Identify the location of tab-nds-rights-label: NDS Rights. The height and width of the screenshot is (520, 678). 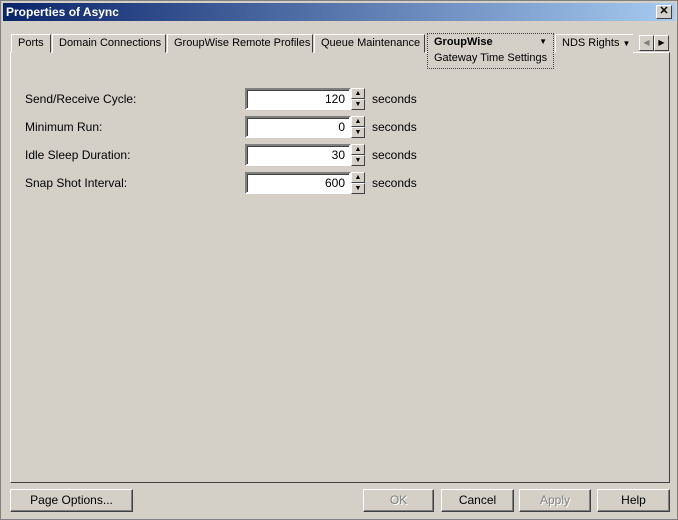
(591, 43).